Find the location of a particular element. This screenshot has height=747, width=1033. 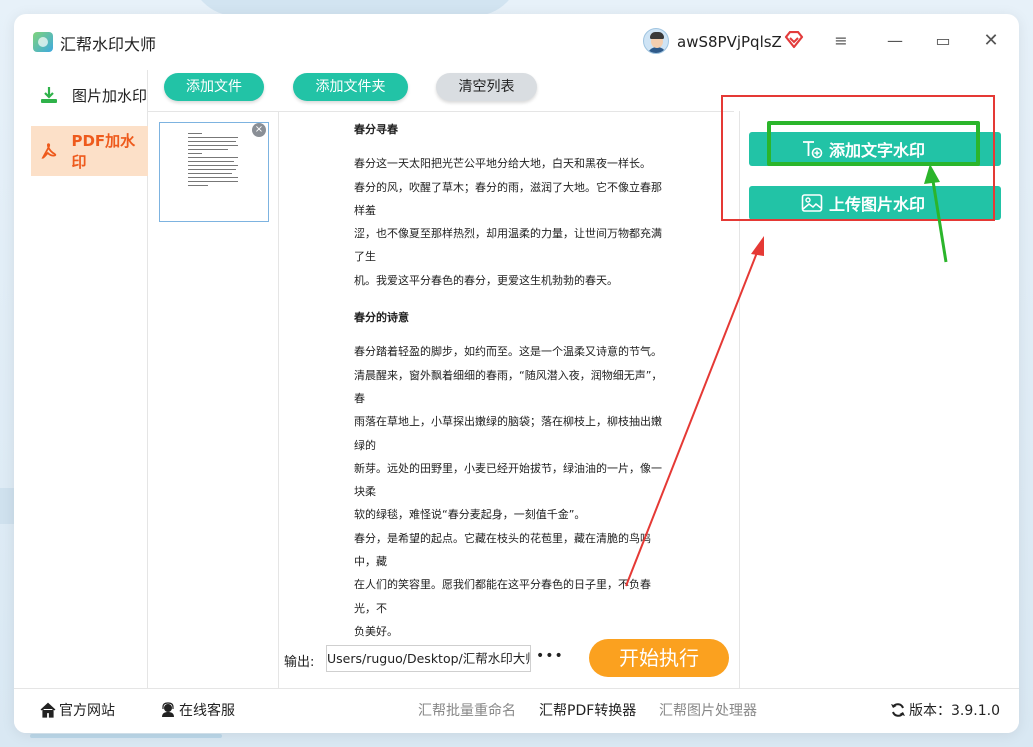

preview-line: 清晨醒来，窗外飘着细细的春雨，“随风潜入夜，润物细无声”，春 is located at coordinates (508, 386).